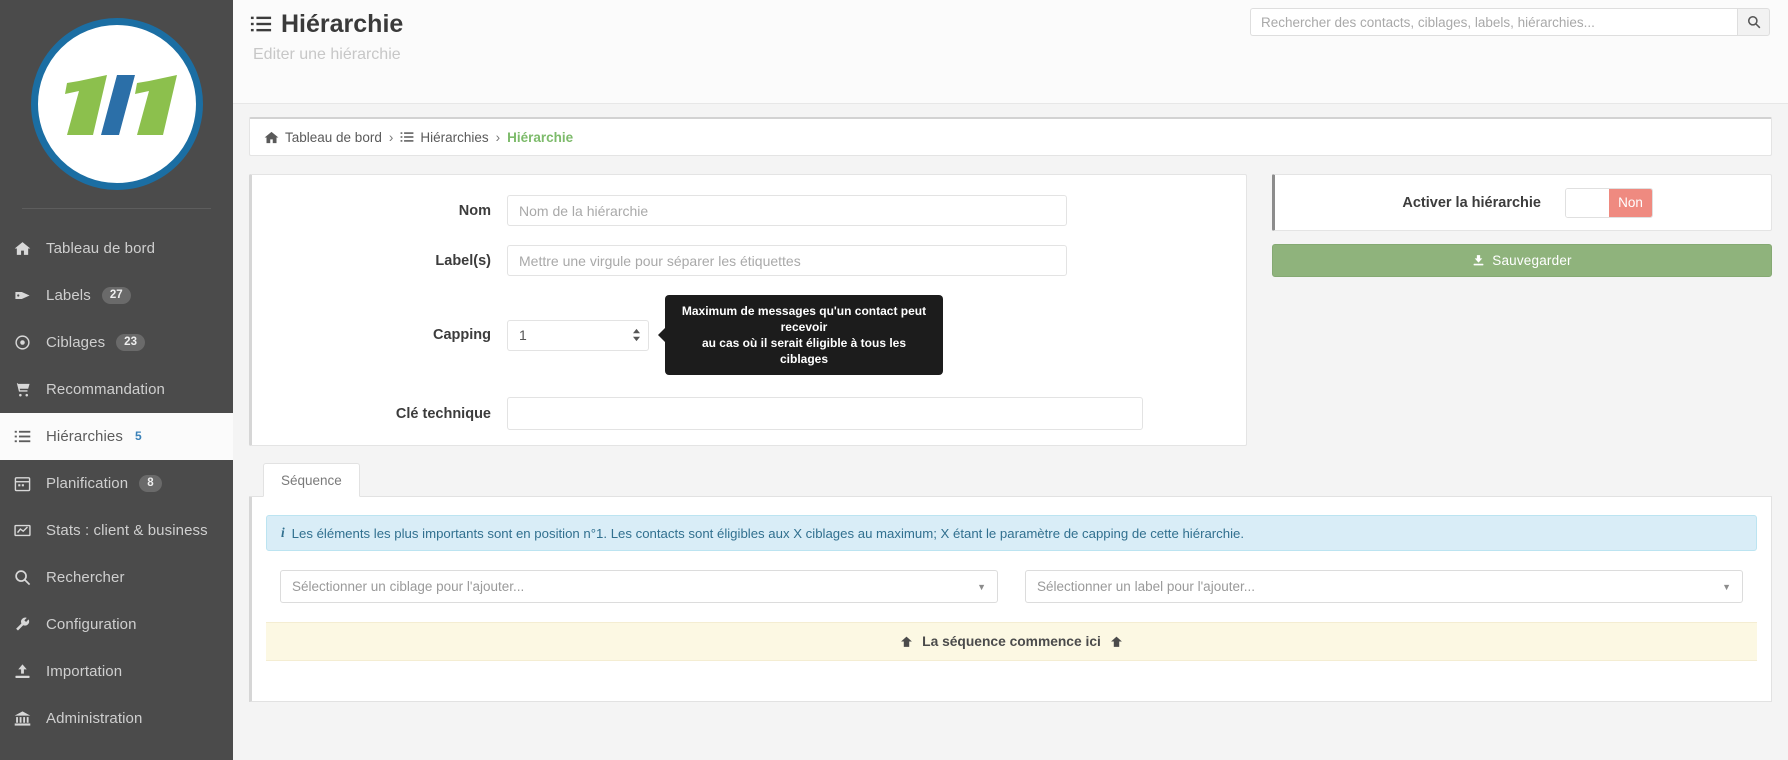 This screenshot has height=760, width=1788. I want to click on breadcrumb-current: Hiérarchie, so click(540, 137).